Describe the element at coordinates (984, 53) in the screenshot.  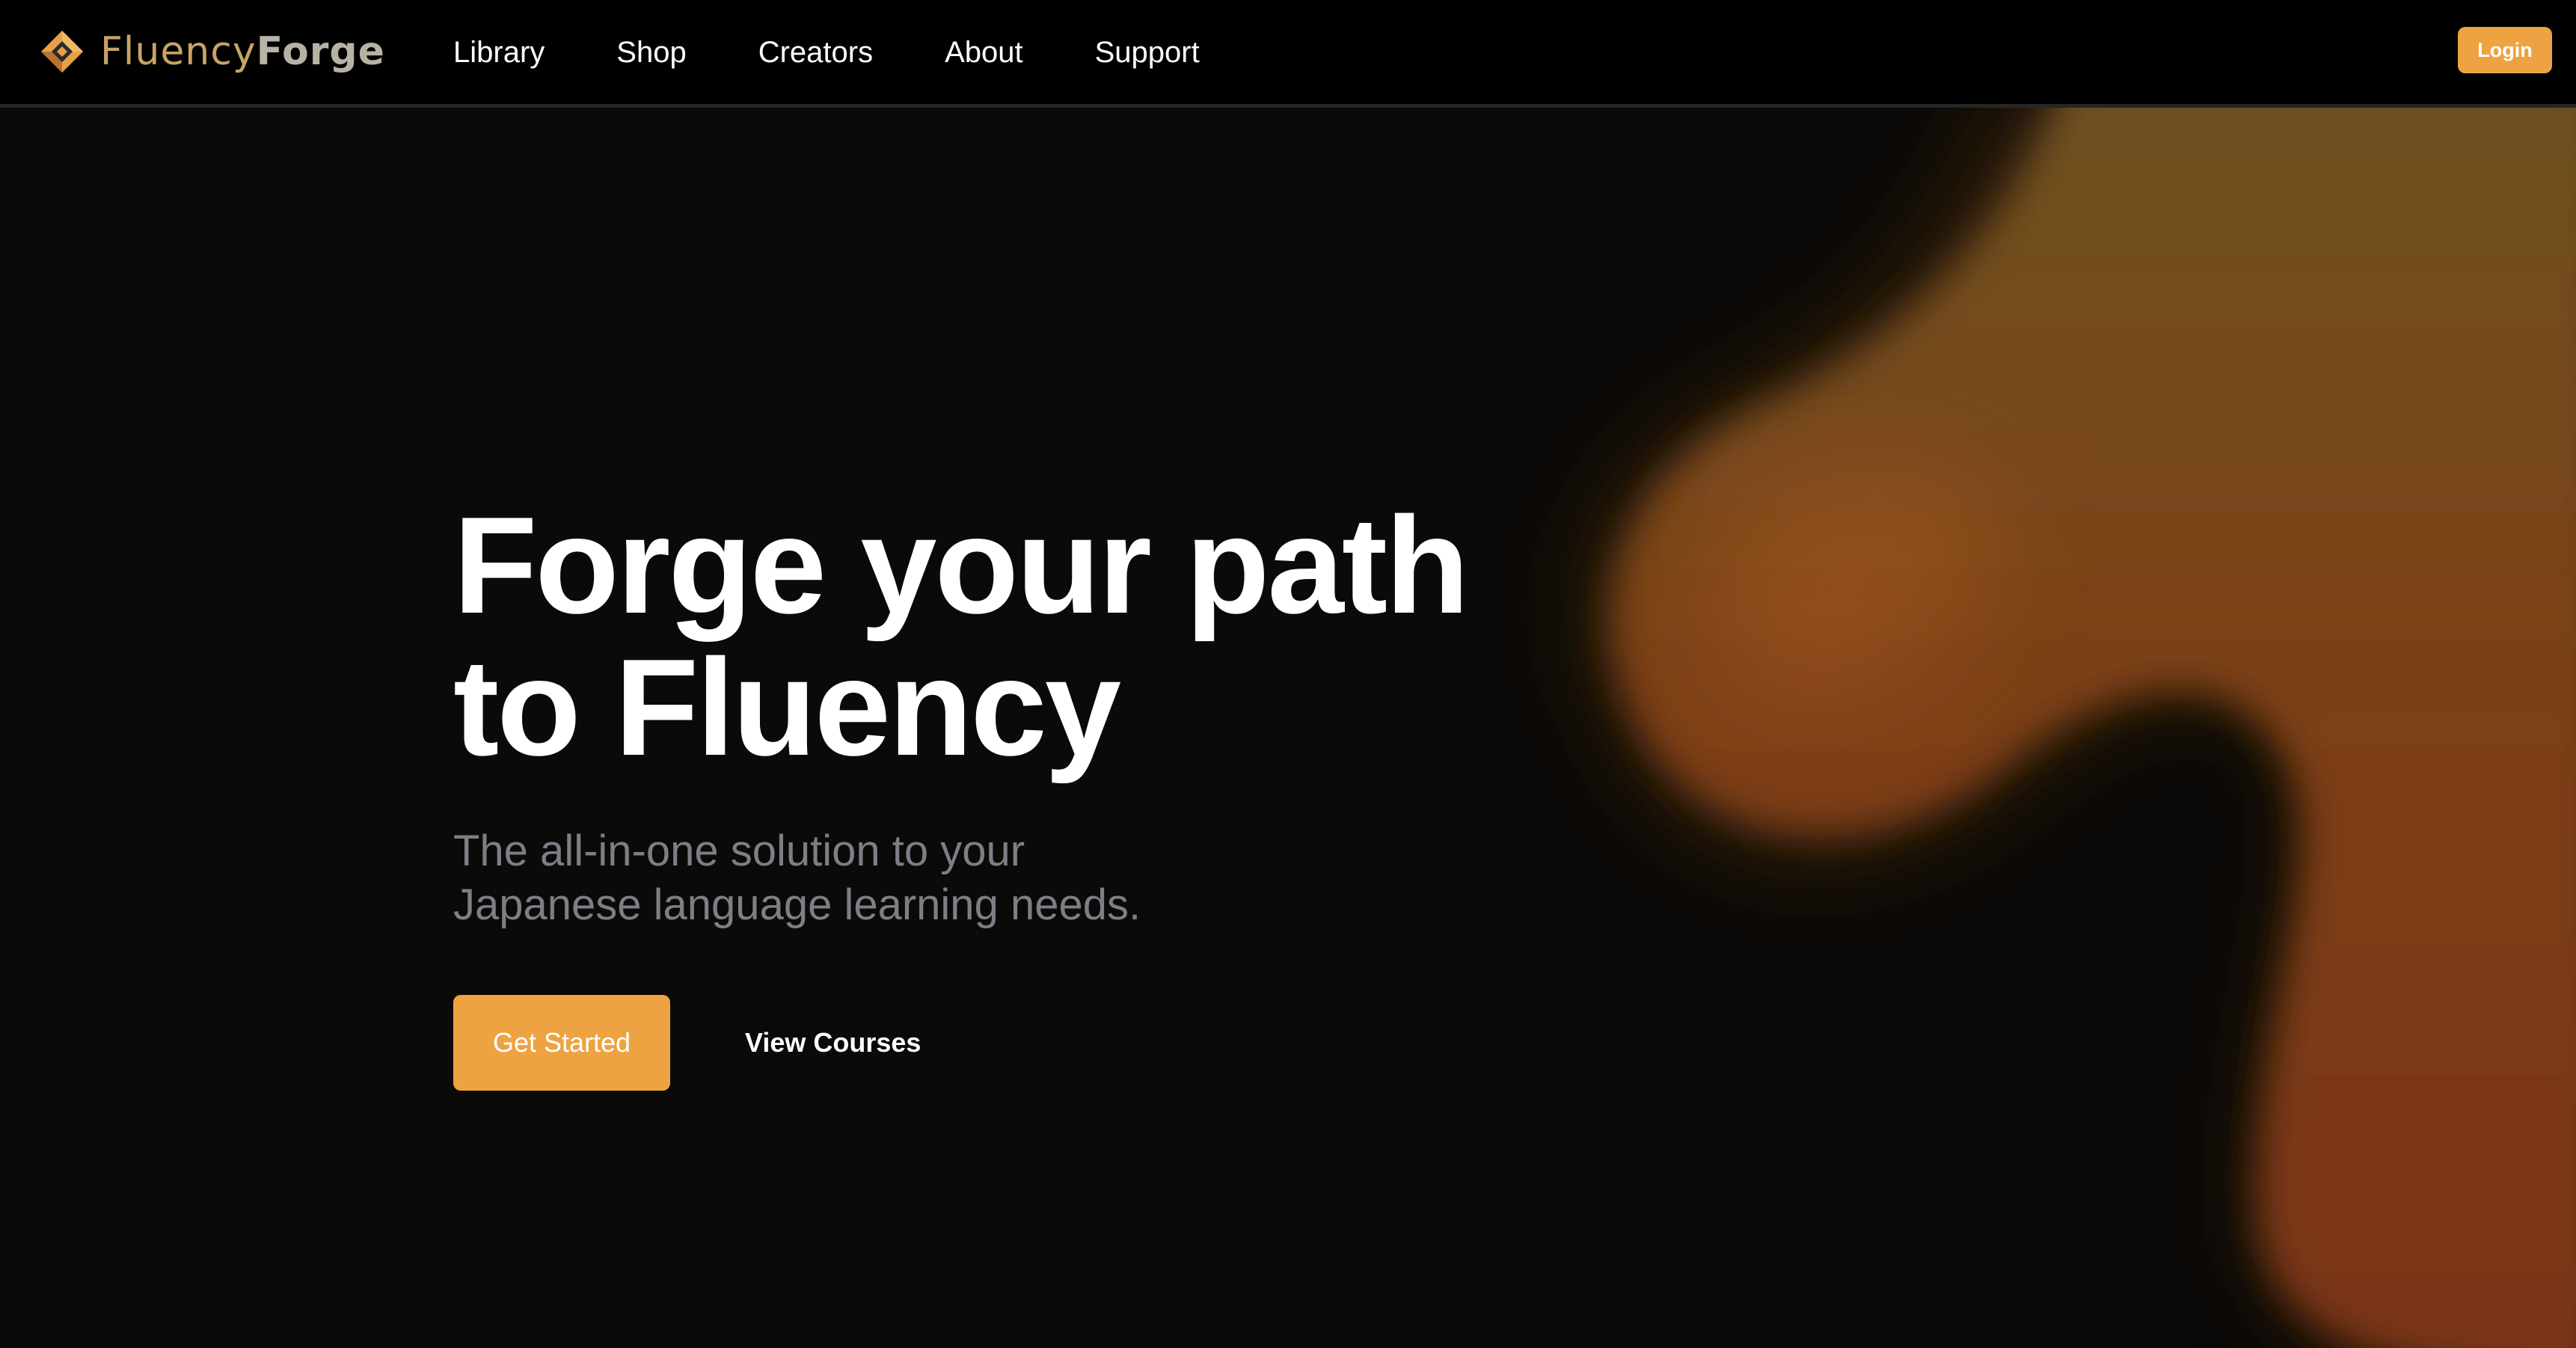
I see `nav-link-about: About` at that location.